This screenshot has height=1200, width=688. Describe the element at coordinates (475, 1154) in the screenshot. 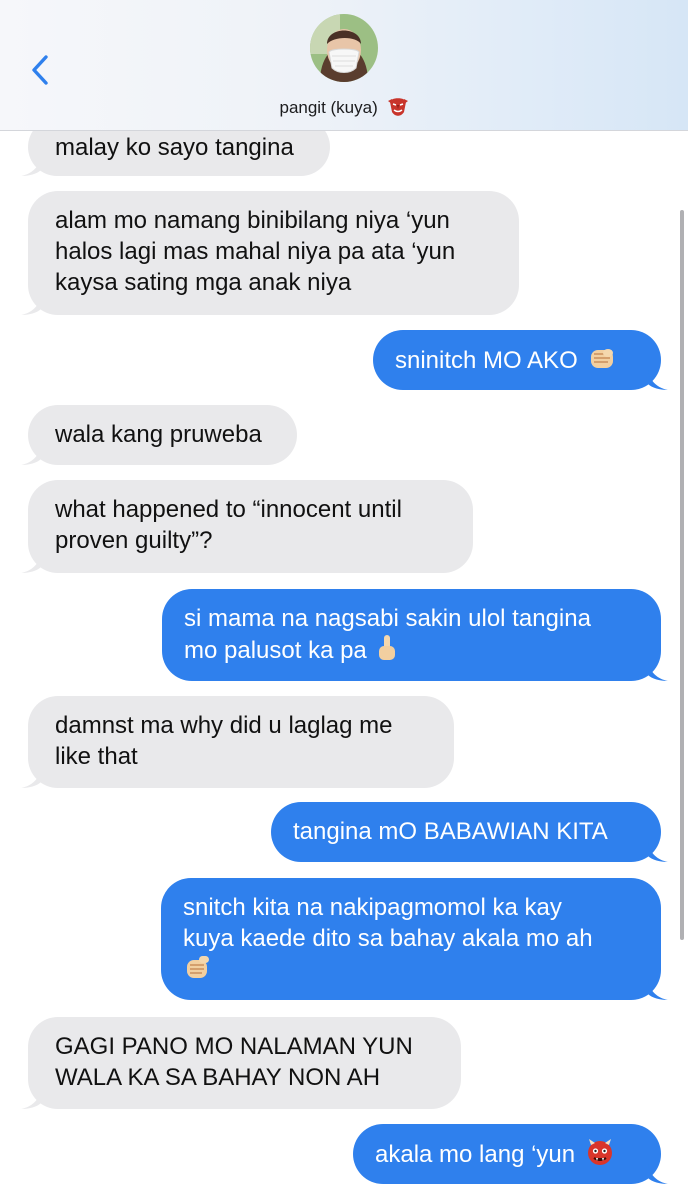

I see `message-text: akala mo lang ‘yun` at that location.